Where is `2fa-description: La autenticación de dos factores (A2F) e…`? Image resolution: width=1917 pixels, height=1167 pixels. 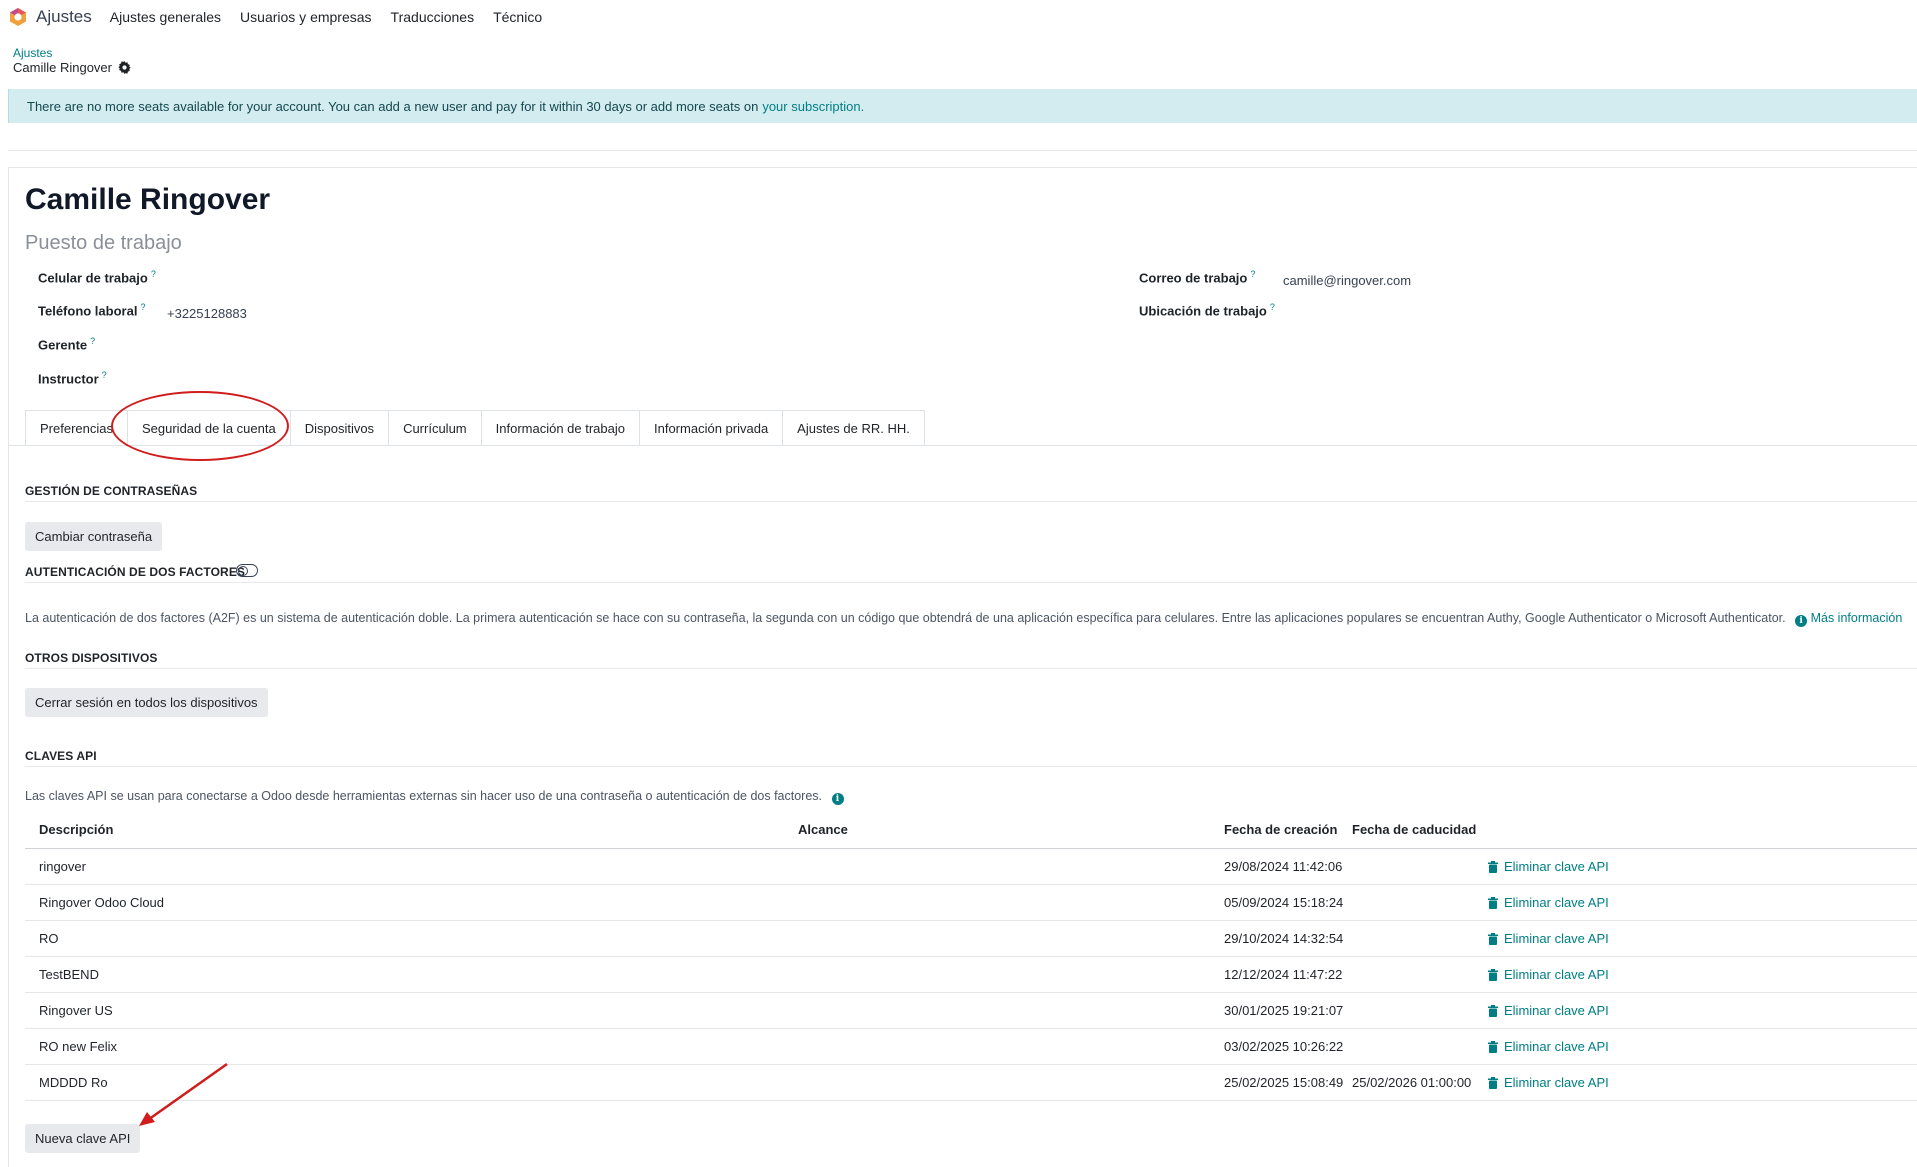 2fa-description: La autenticación de dos factores (A2F) e… is located at coordinates (964, 619).